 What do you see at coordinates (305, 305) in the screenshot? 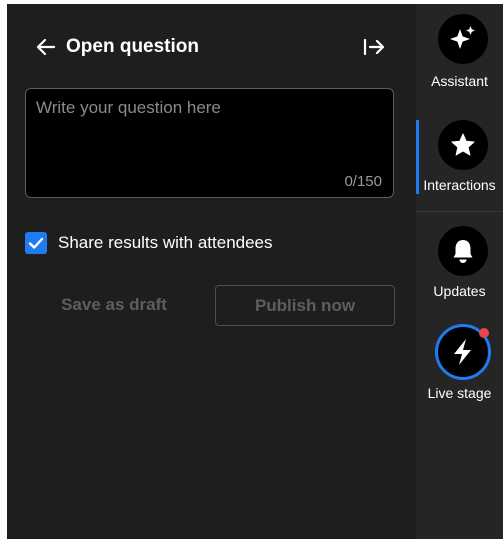
I see `publish-now-button: Publish now` at bounding box center [305, 305].